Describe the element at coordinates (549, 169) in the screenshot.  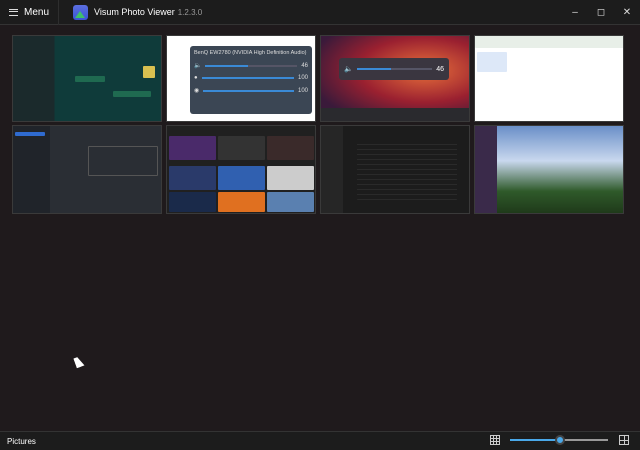
I see `thumbnail-sky-photo` at that location.